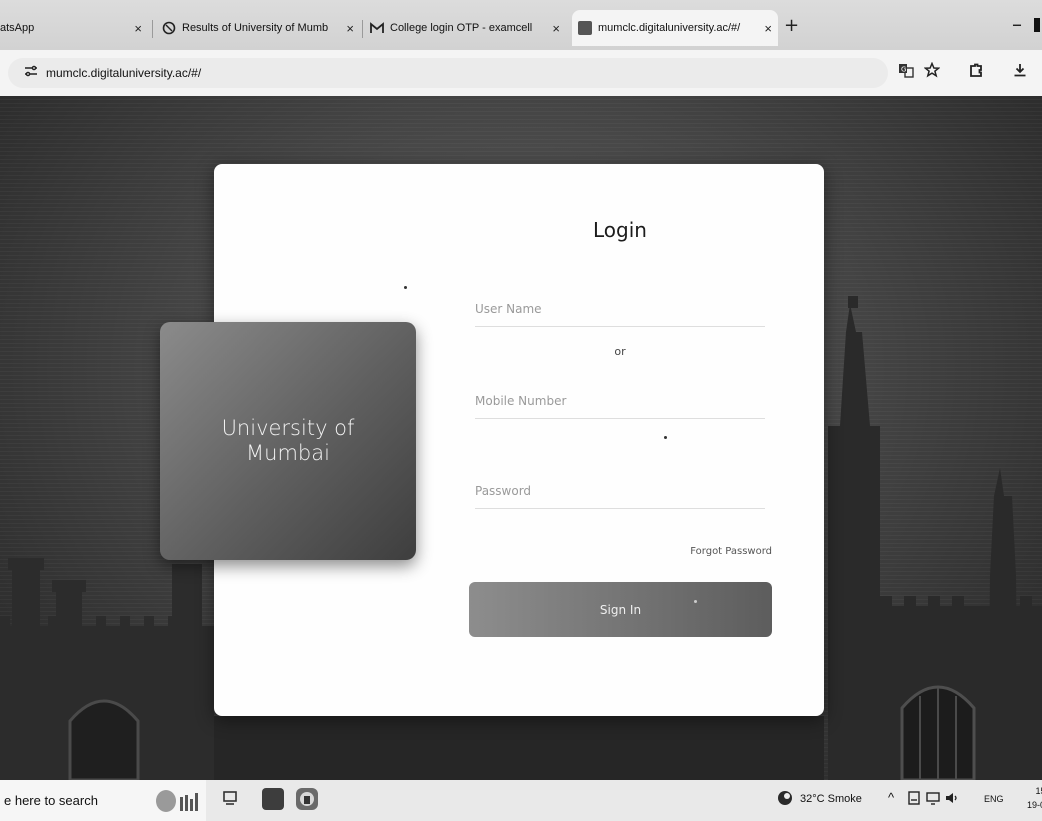 The height and width of the screenshot is (821, 1042). What do you see at coordinates (123, 73) in the screenshot?
I see `url-text: mumclc.digitaluniversity.ac/#/` at bounding box center [123, 73].